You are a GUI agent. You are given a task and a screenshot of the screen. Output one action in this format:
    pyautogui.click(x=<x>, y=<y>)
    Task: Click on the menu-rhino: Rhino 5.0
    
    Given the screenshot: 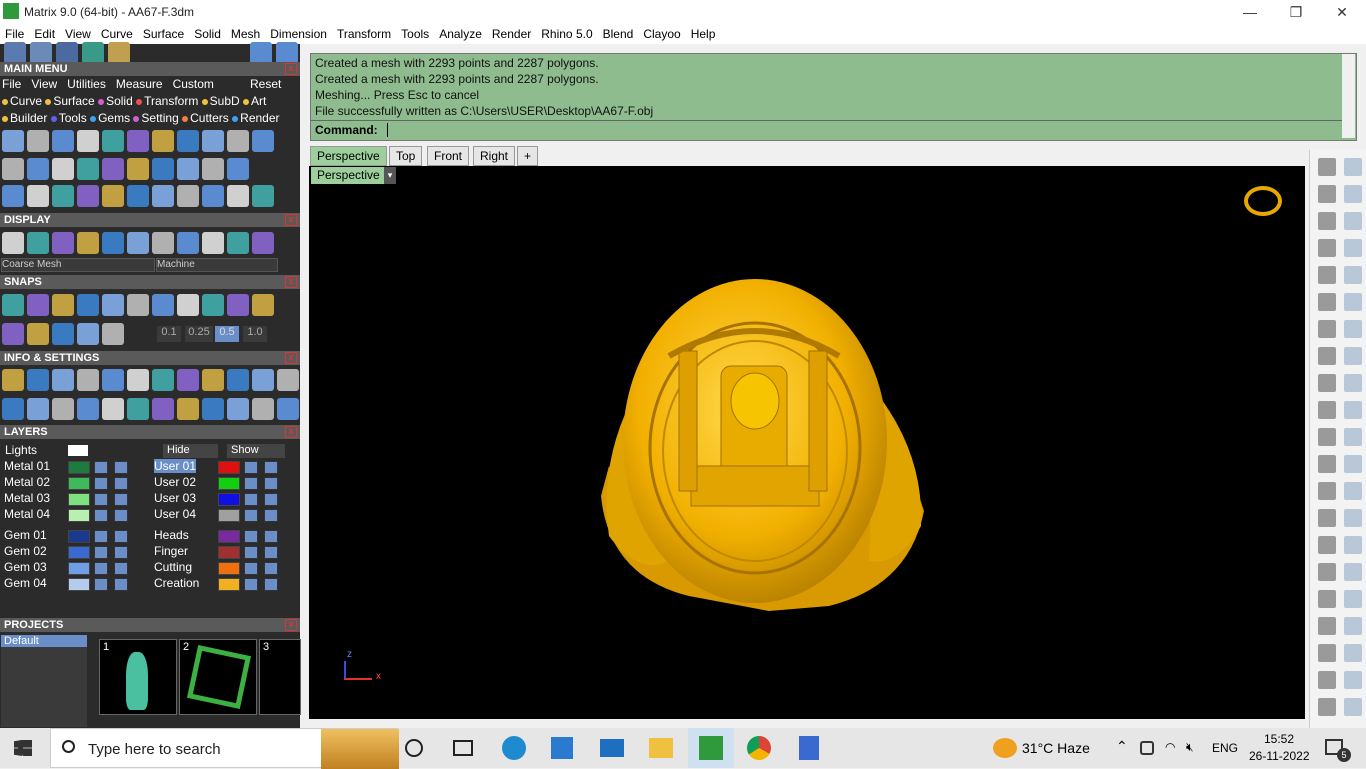 What is the action you would take?
    pyautogui.click(x=566, y=34)
    